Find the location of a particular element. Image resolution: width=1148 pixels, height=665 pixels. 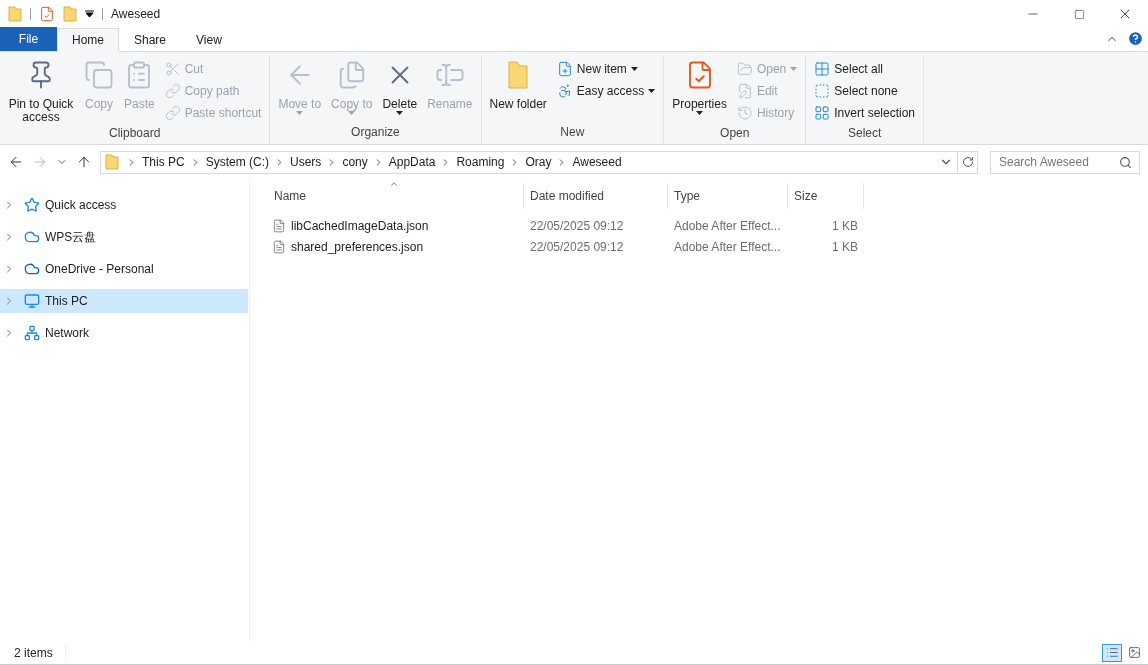

ribbon-tab: Home is located at coordinates (88, 40).